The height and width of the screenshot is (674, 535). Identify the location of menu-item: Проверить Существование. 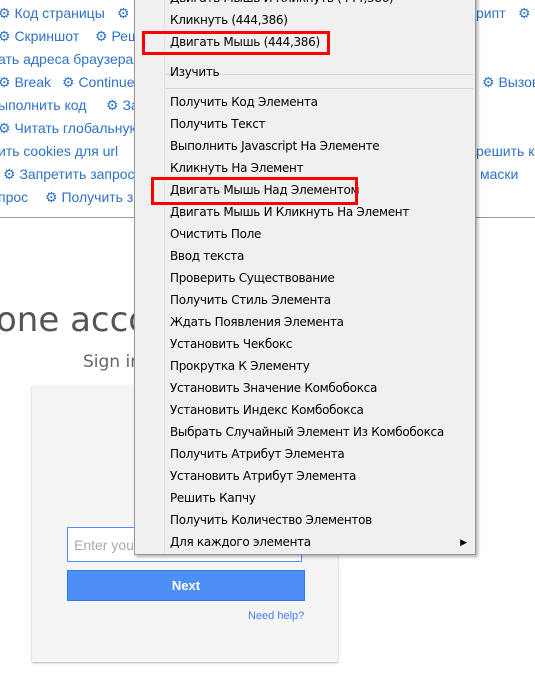
(252, 278).